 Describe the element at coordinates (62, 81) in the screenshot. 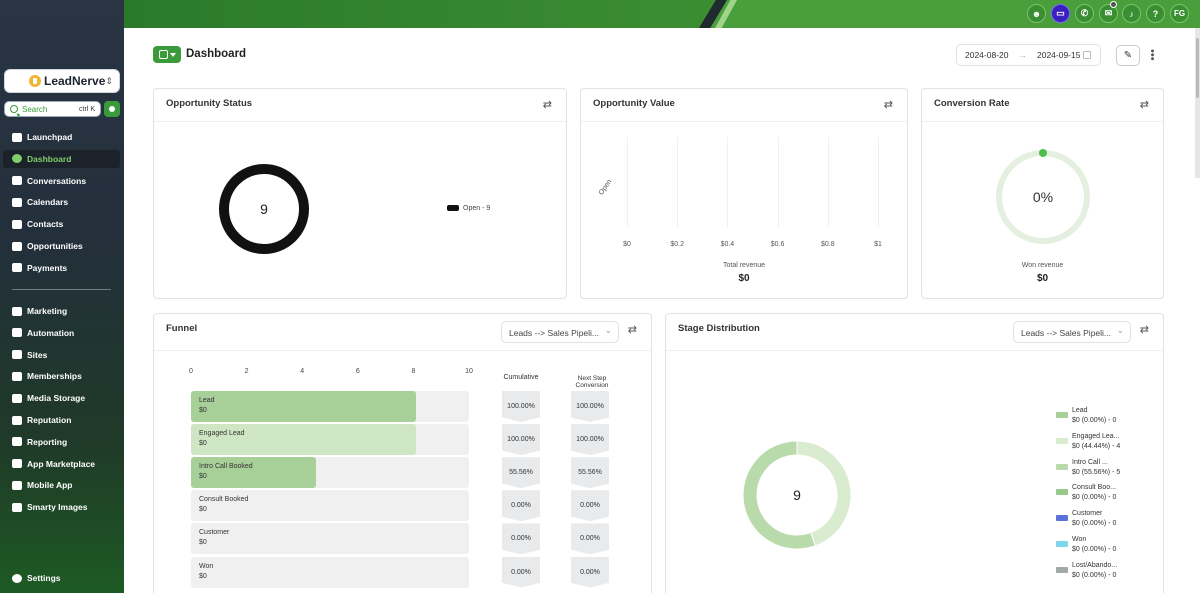

I see `account-switcher: LeadNerve ⇕` at that location.